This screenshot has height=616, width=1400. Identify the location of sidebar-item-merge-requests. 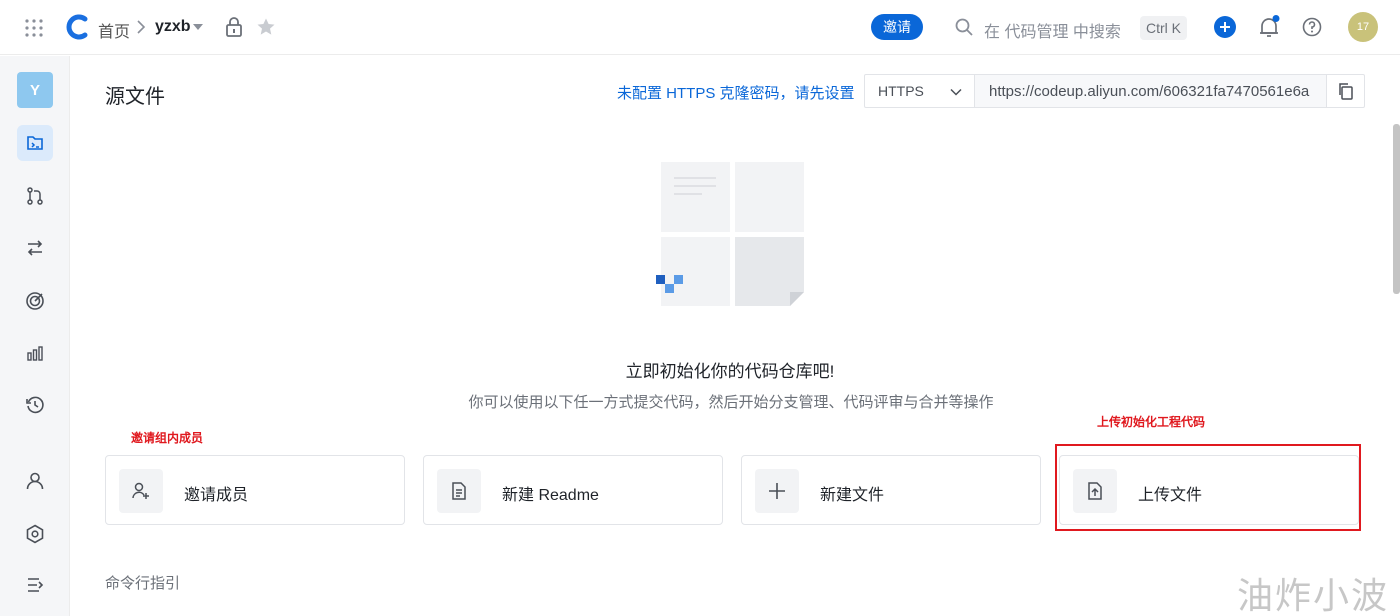
(35, 196).